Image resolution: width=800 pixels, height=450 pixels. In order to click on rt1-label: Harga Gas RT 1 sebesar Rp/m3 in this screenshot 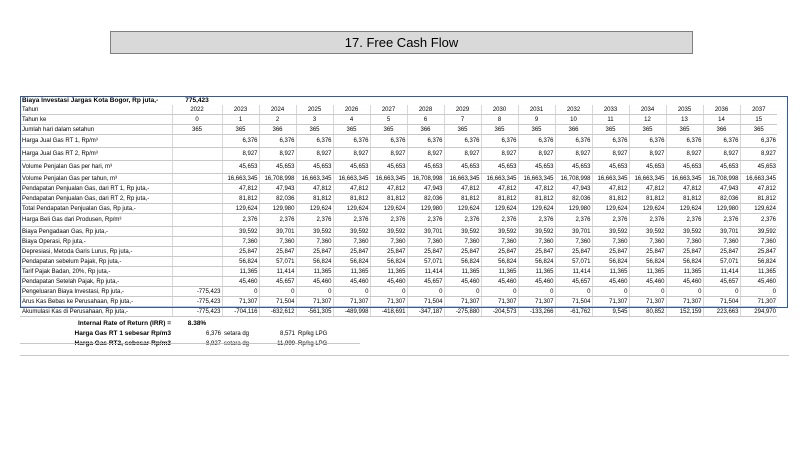, I will do `click(122, 333)`.